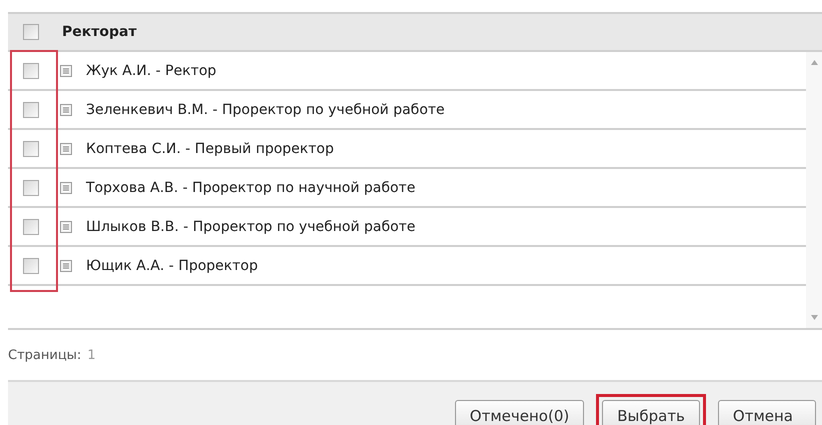 The image size is (822, 425). Describe the element at coordinates (814, 190) in the screenshot. I see `scrollbar` at that location.